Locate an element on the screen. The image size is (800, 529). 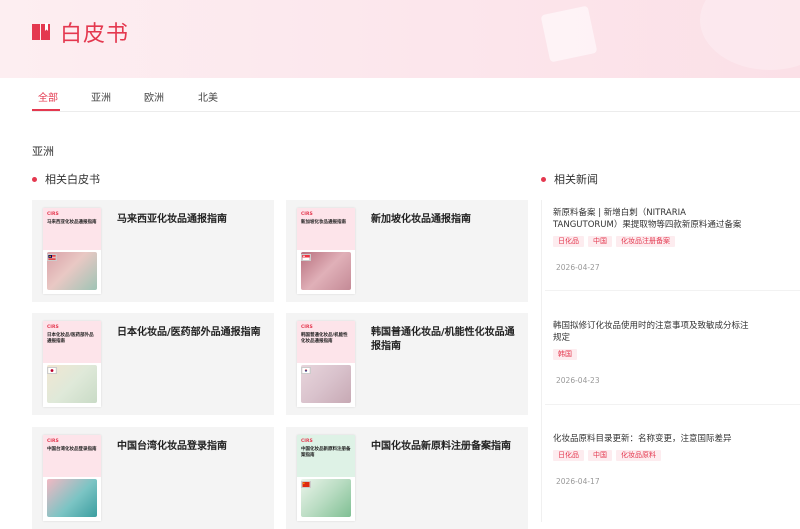
korea-flag-icon is located at coordinates (306, 370).